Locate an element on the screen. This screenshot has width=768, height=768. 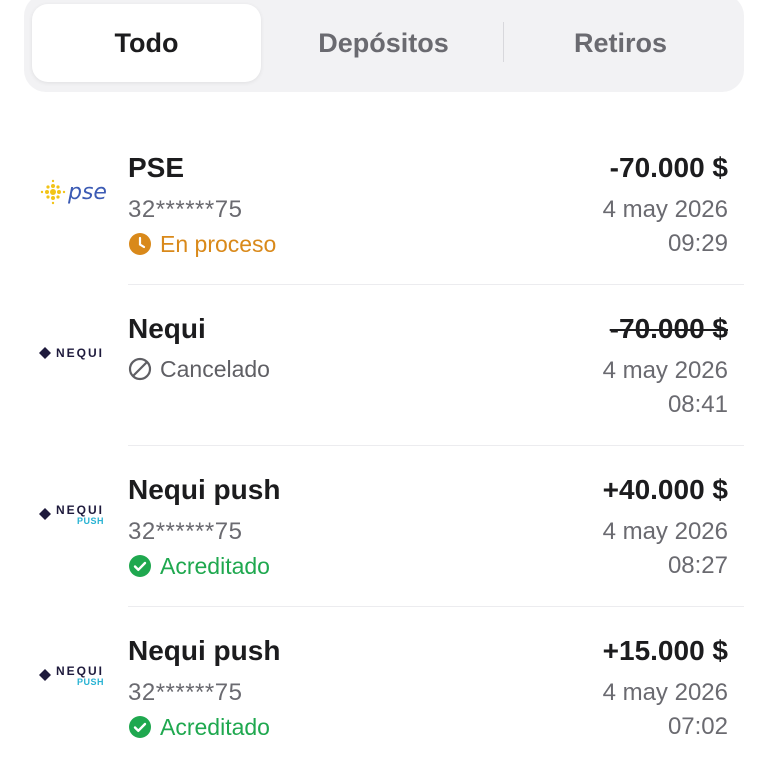
transaction-amount: +15.000 $ is located at coordinates (665, 650).